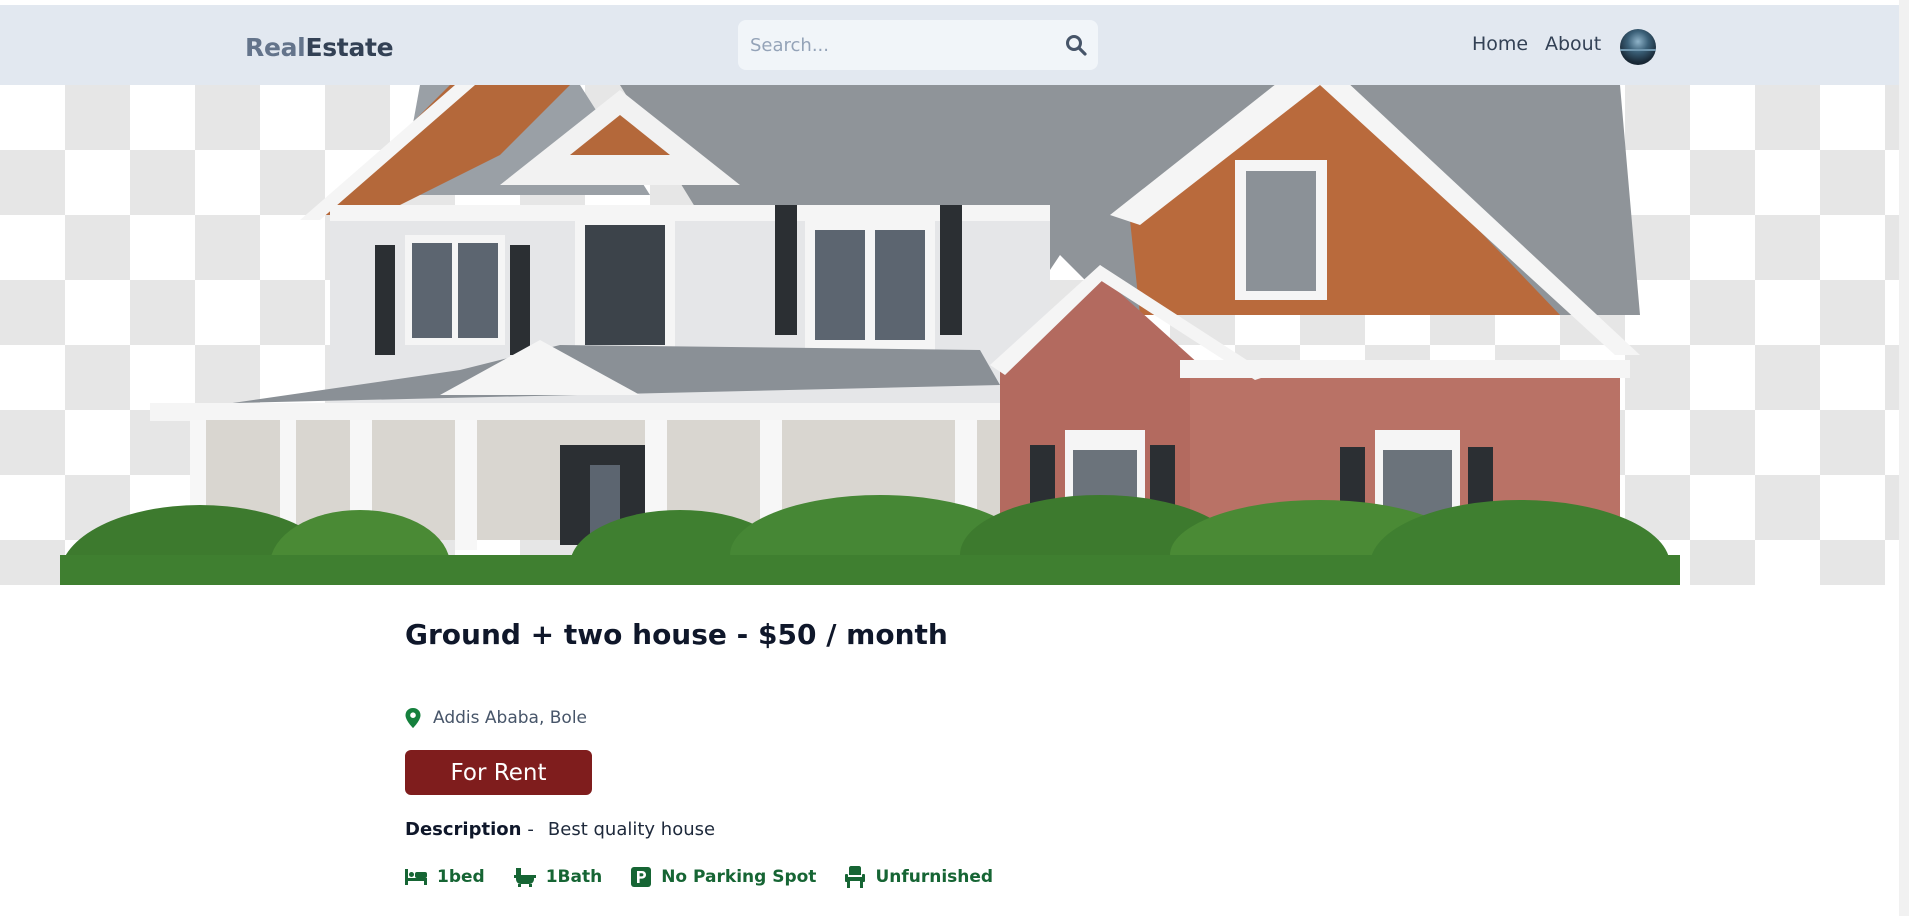 The image size is (1909, 916). What do you see at coordinates (739, 877) in the screenshot?
I see `feature-parking-label: No Parking Spot` at bounding box center [739, 877].